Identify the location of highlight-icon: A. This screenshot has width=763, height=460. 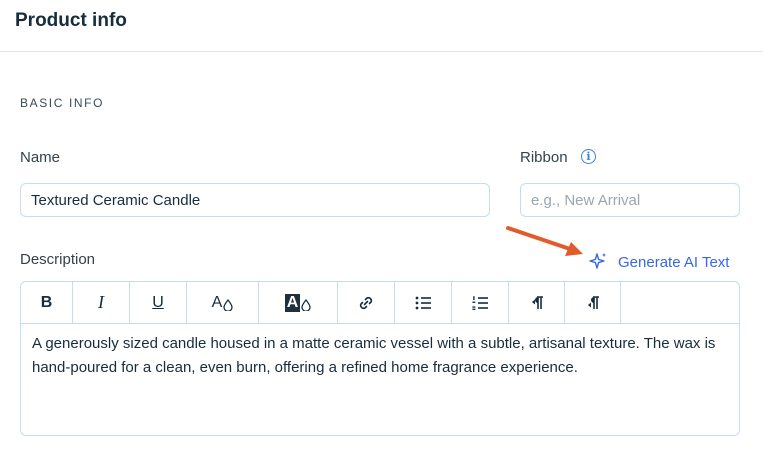
(292, 302).